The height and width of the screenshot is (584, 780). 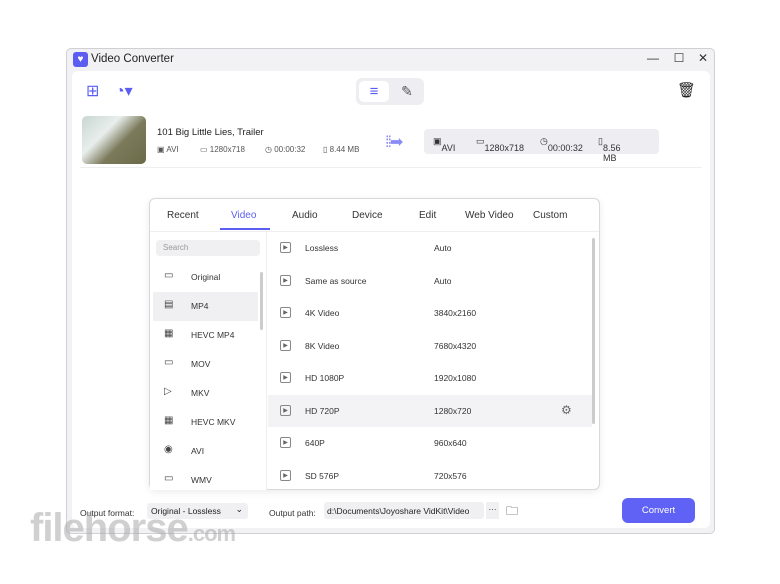 What do you see at coordinates (322, 345) in the screenshot?
I see `preset-name: 8K Video` at bounding box center [322, 345].